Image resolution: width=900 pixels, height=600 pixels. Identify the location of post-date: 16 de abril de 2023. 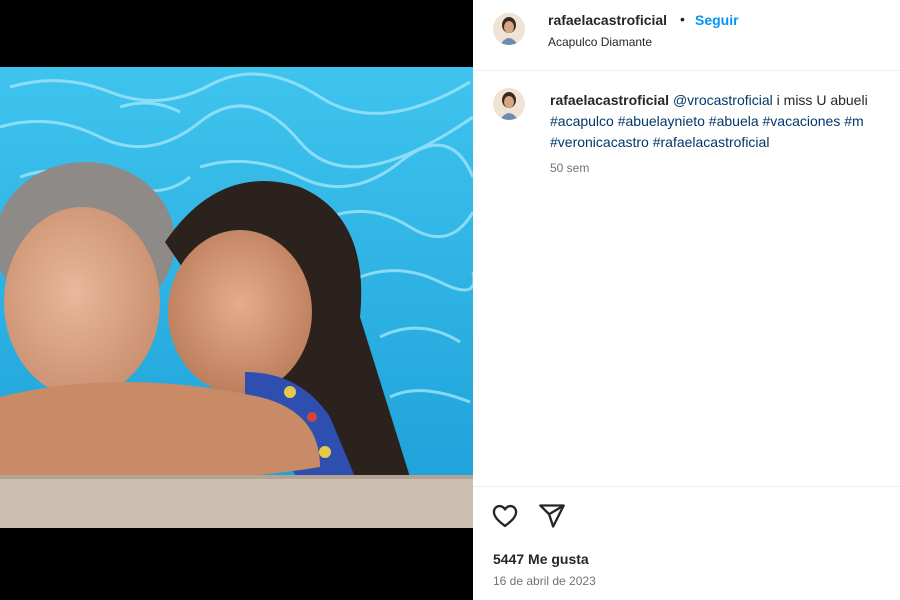
(544, 581).